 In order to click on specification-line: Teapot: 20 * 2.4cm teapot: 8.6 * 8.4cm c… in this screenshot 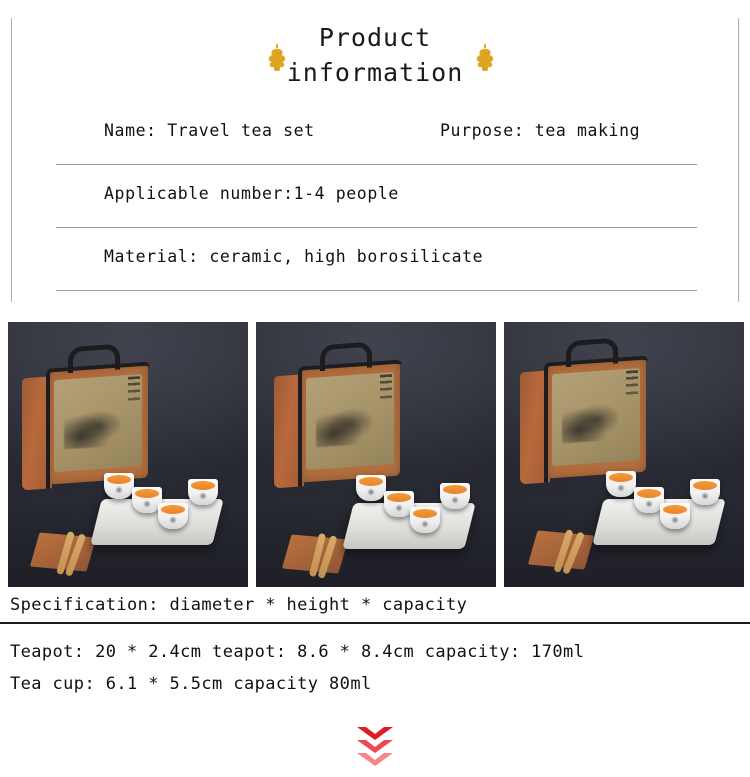, I will do `click(297, 652)`.